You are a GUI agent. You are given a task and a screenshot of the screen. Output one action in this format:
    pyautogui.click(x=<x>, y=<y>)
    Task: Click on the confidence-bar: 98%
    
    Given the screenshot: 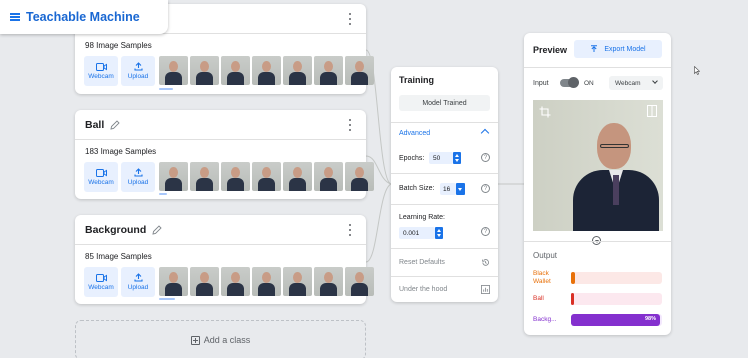 What is the action you would take?
    pyautogui.click(x=616, y=320)
    